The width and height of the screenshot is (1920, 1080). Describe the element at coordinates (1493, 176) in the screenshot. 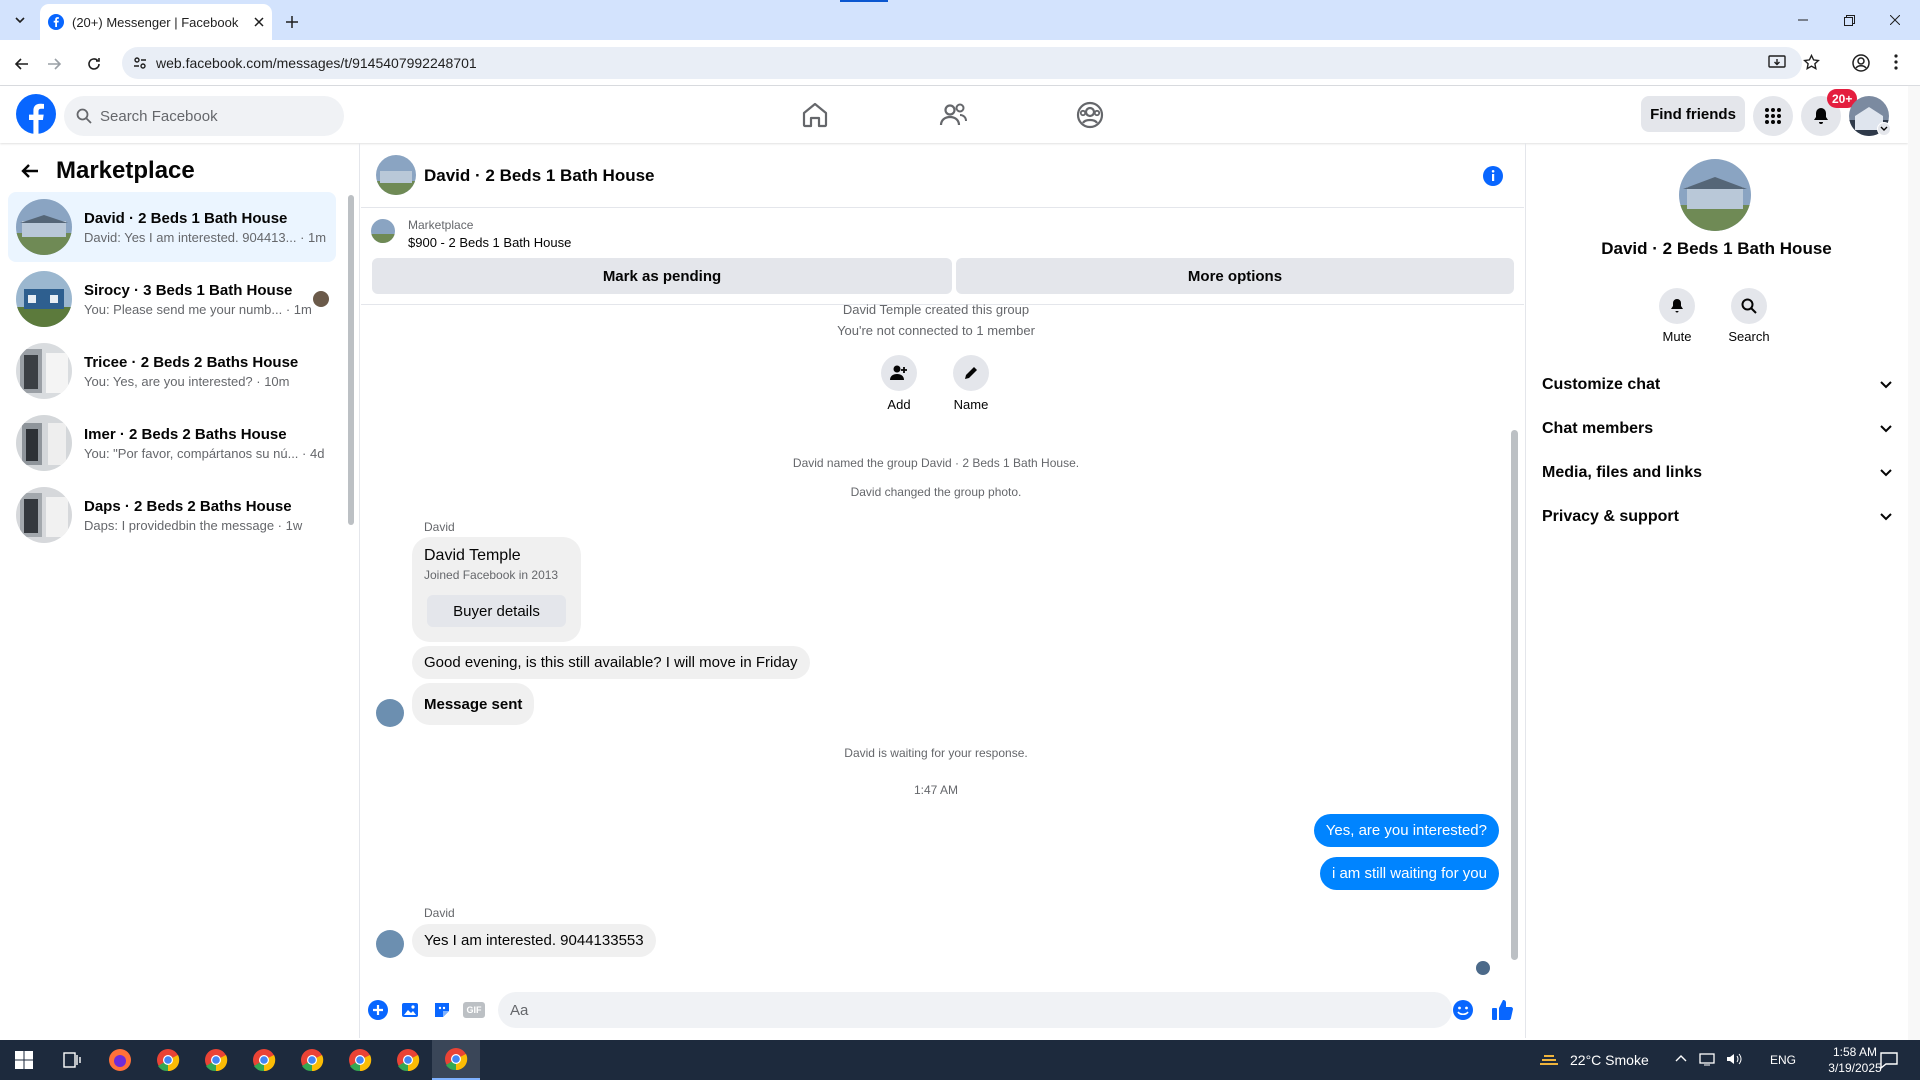

I see `info-icon` at that location.